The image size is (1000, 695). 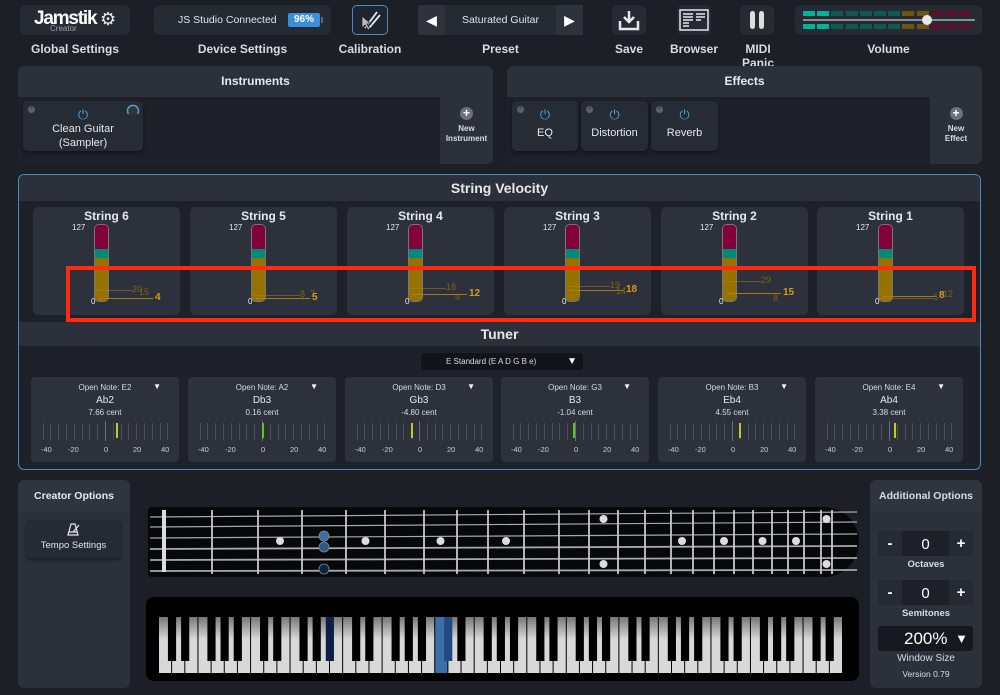 I want to click on midi-panic-button, so click(x=757, y=20).